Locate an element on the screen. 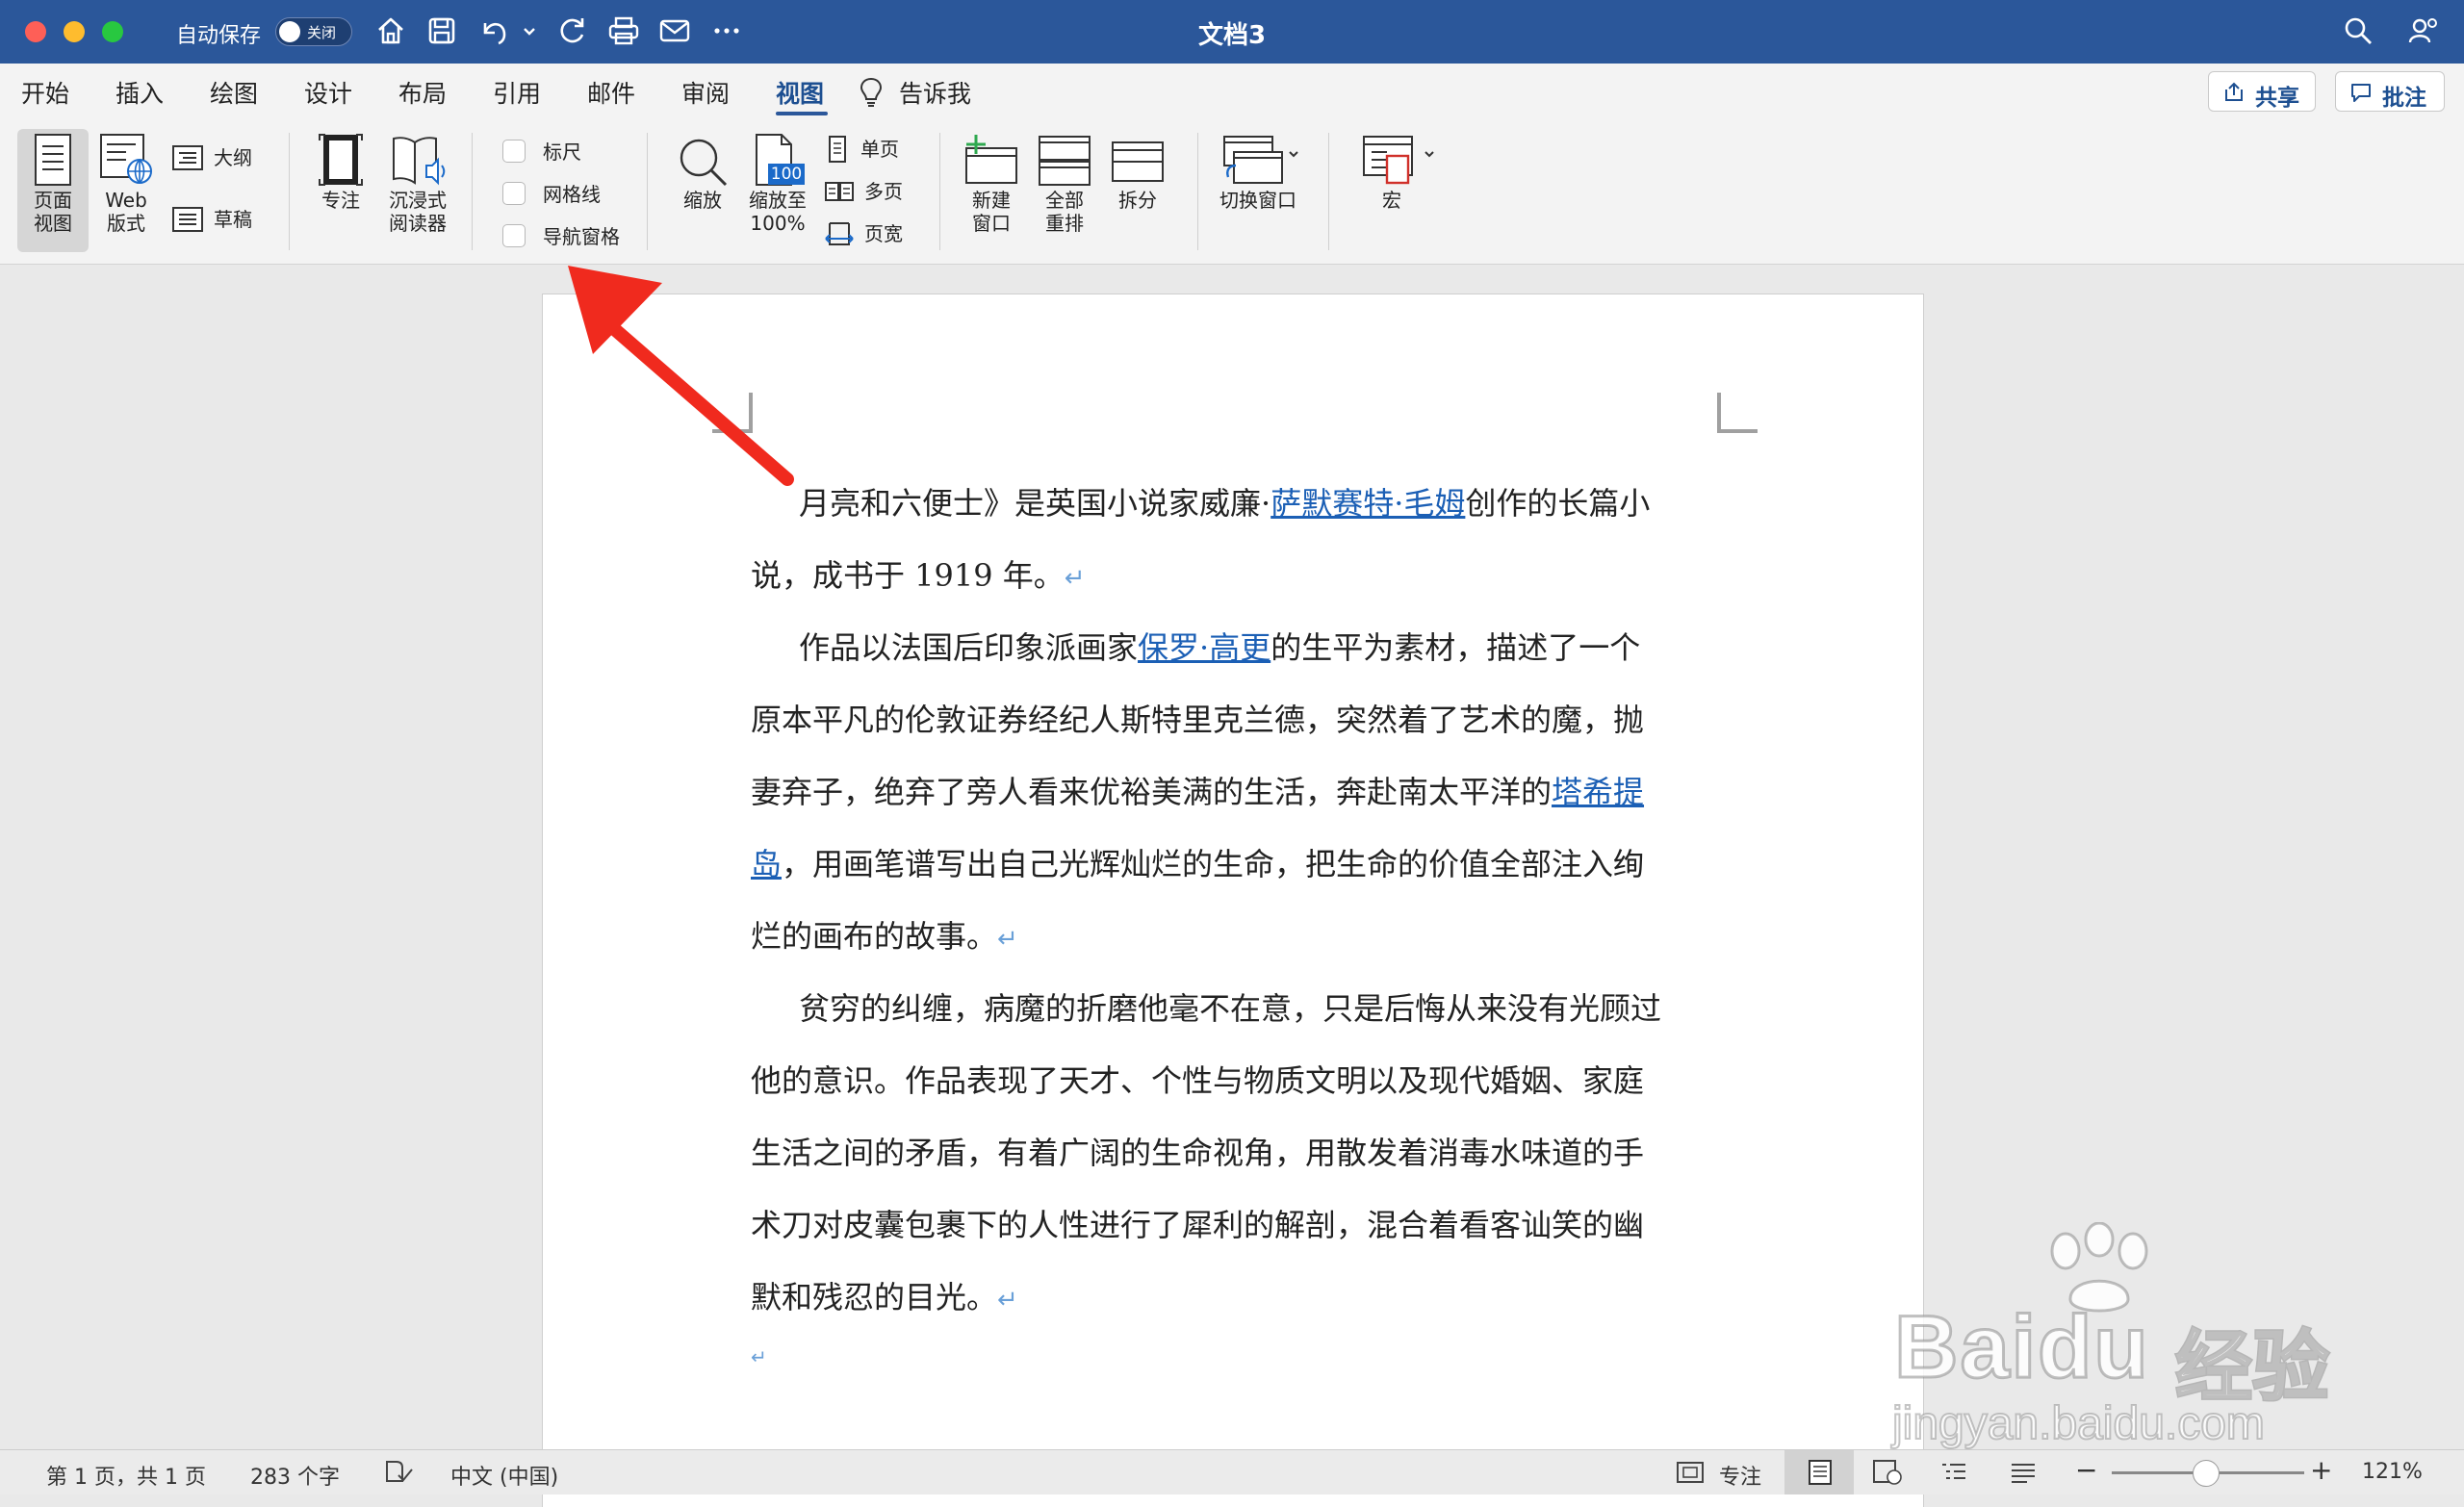 This screenshot has height=1507, width=2464. zoom-100-icon: 100 is located at coordinates (778, 161).